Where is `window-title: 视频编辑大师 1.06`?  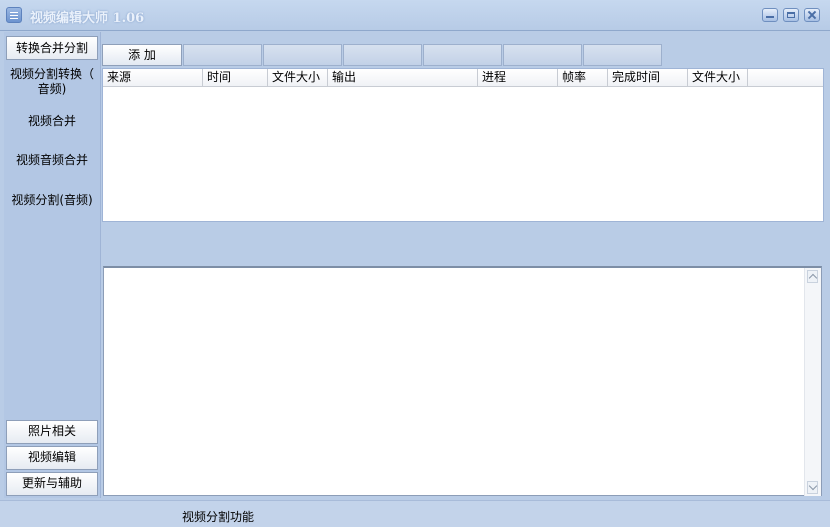 window-title: 视频编辑大师 1.06 is located at coordinates (87, 18).